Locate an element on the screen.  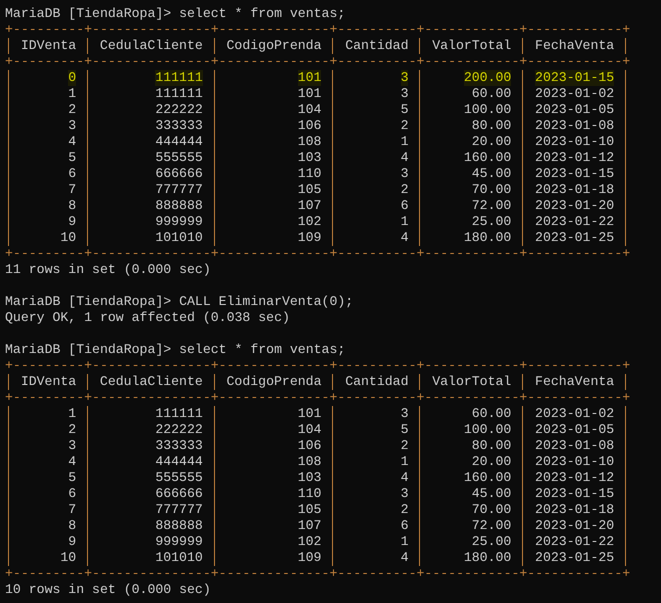
table-cell: 333333 is located at coordinates (179, 446).